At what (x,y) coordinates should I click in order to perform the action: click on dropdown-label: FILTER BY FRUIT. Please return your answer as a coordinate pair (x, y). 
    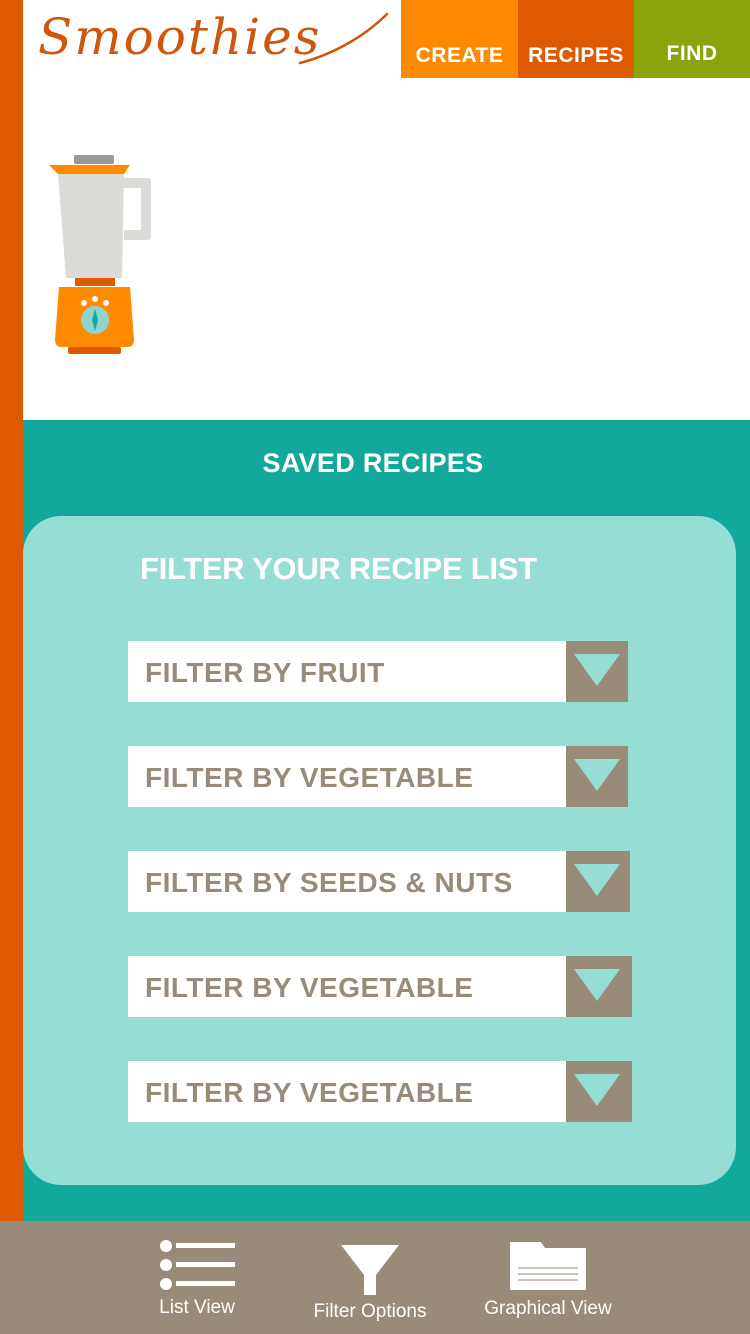
    Looking at the image, I should click on (347, 671).